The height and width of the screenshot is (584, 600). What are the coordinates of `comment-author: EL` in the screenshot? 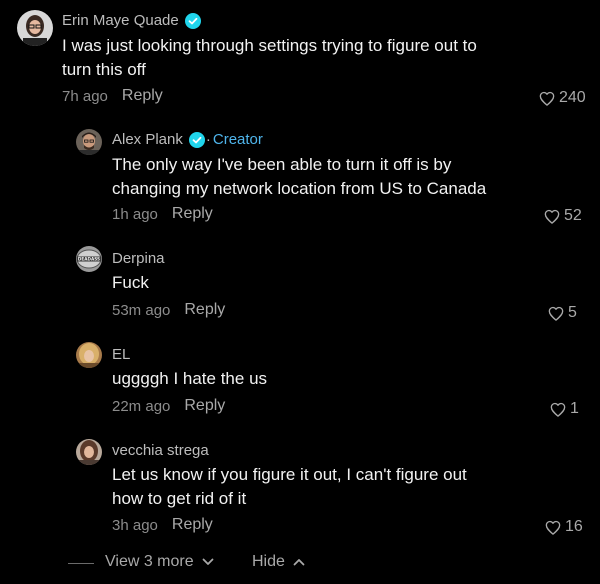 It's located at (121, 354).